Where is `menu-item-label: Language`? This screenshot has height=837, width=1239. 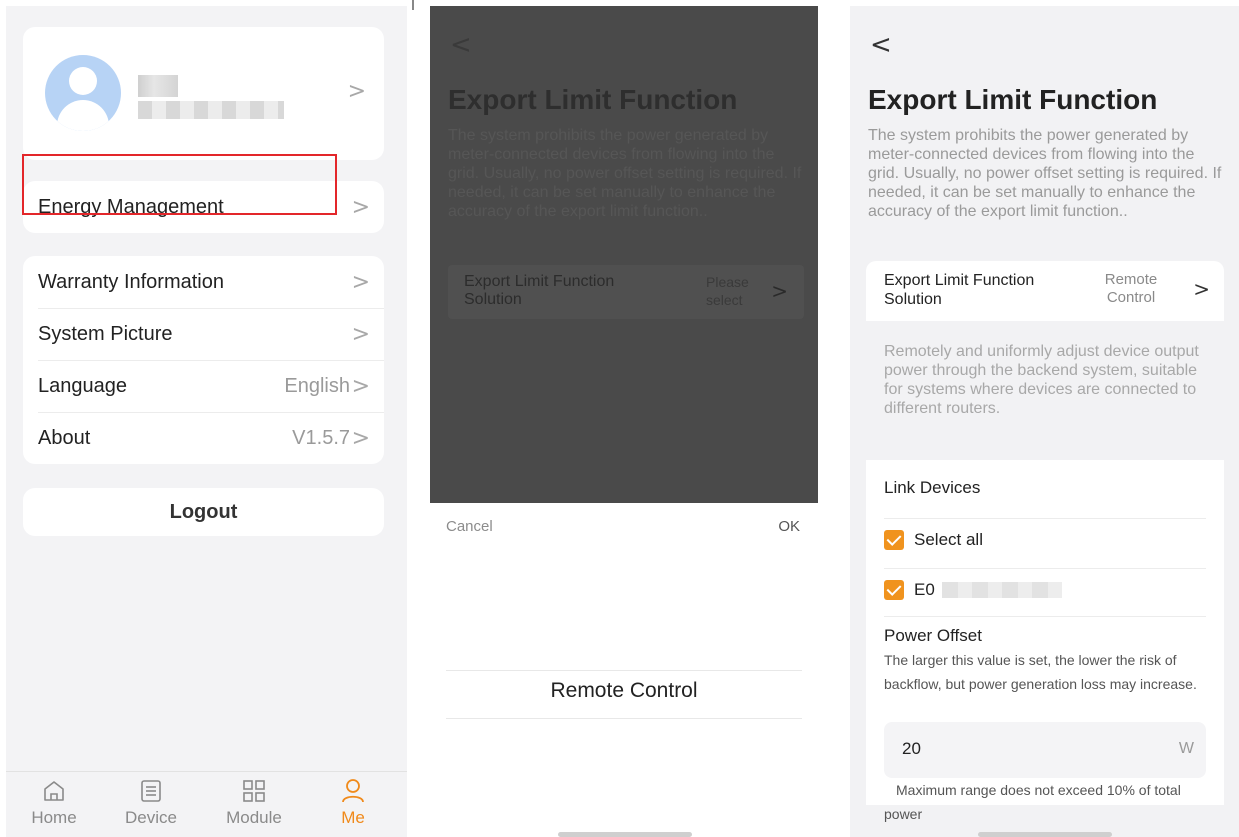 menu-item-label: Language is located at coordinates (82, 385).